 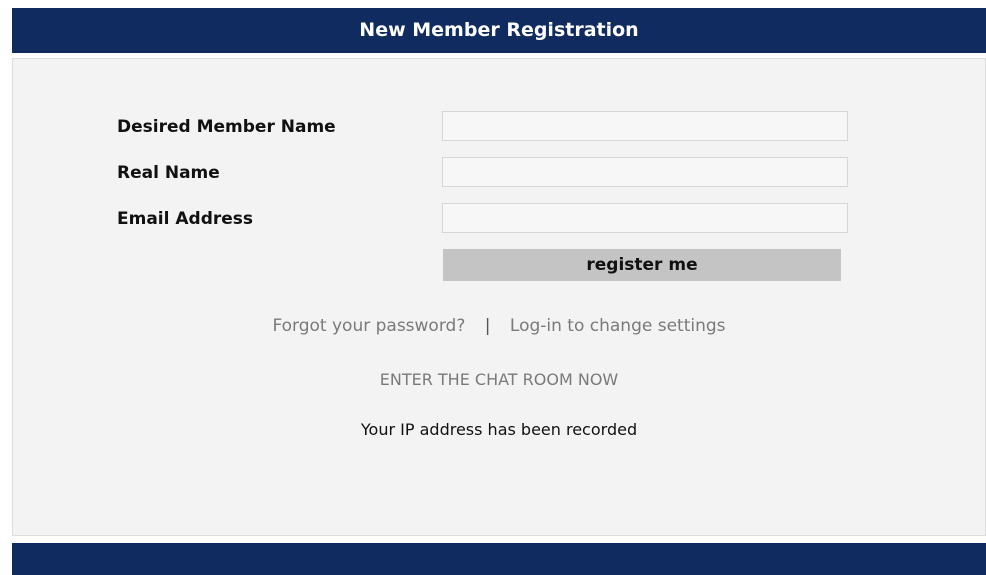 I want to click on desired-member-name-label: Desired Member Name, so click(x=226, y=127).